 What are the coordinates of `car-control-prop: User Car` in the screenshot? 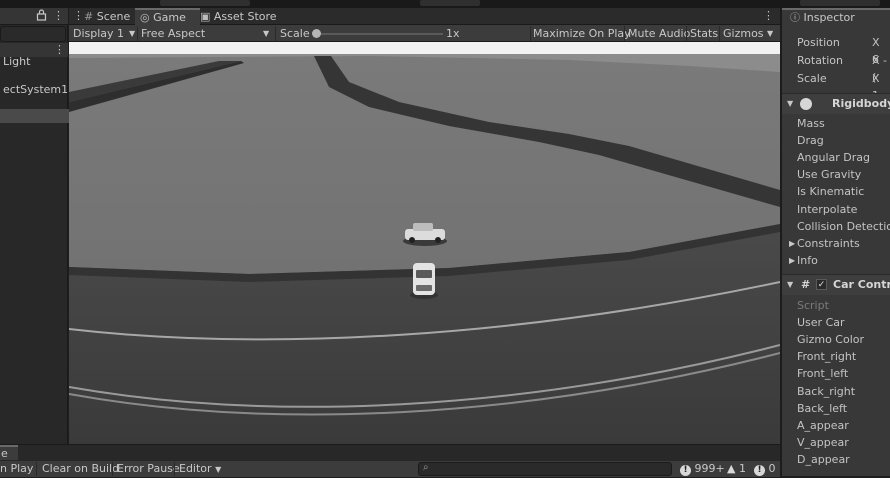 It's located at (821, 322).